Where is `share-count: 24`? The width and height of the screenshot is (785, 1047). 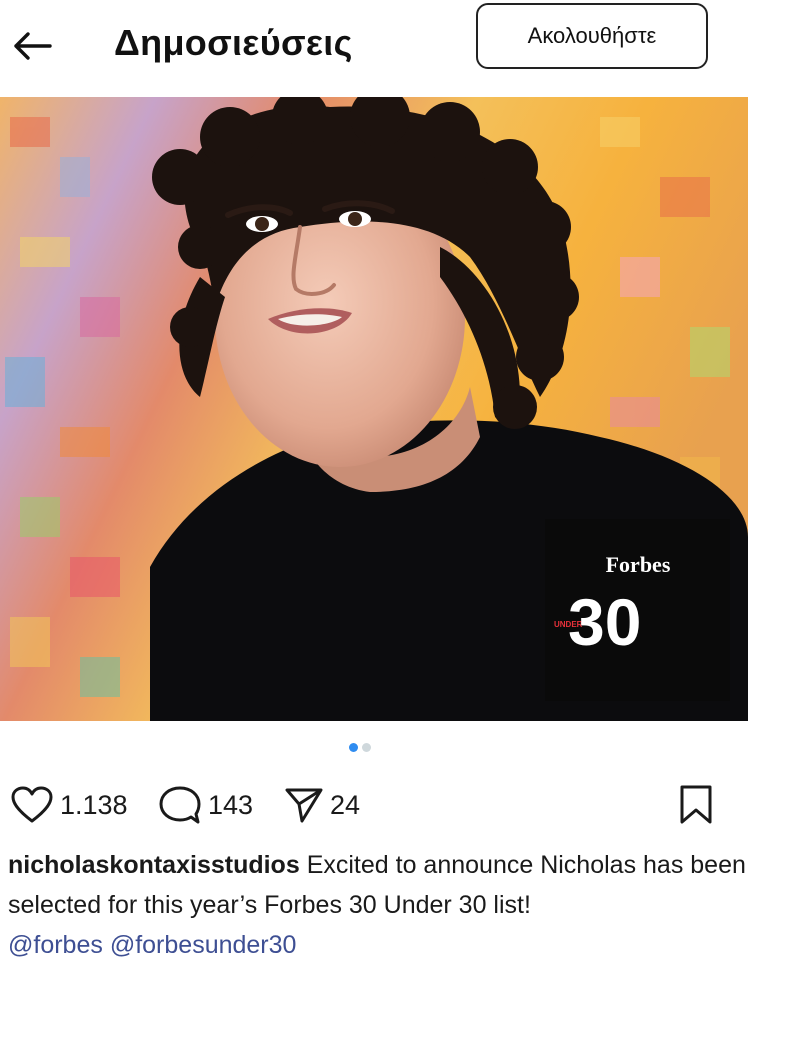
share-count: 24 is located at coordinates (345, 804).